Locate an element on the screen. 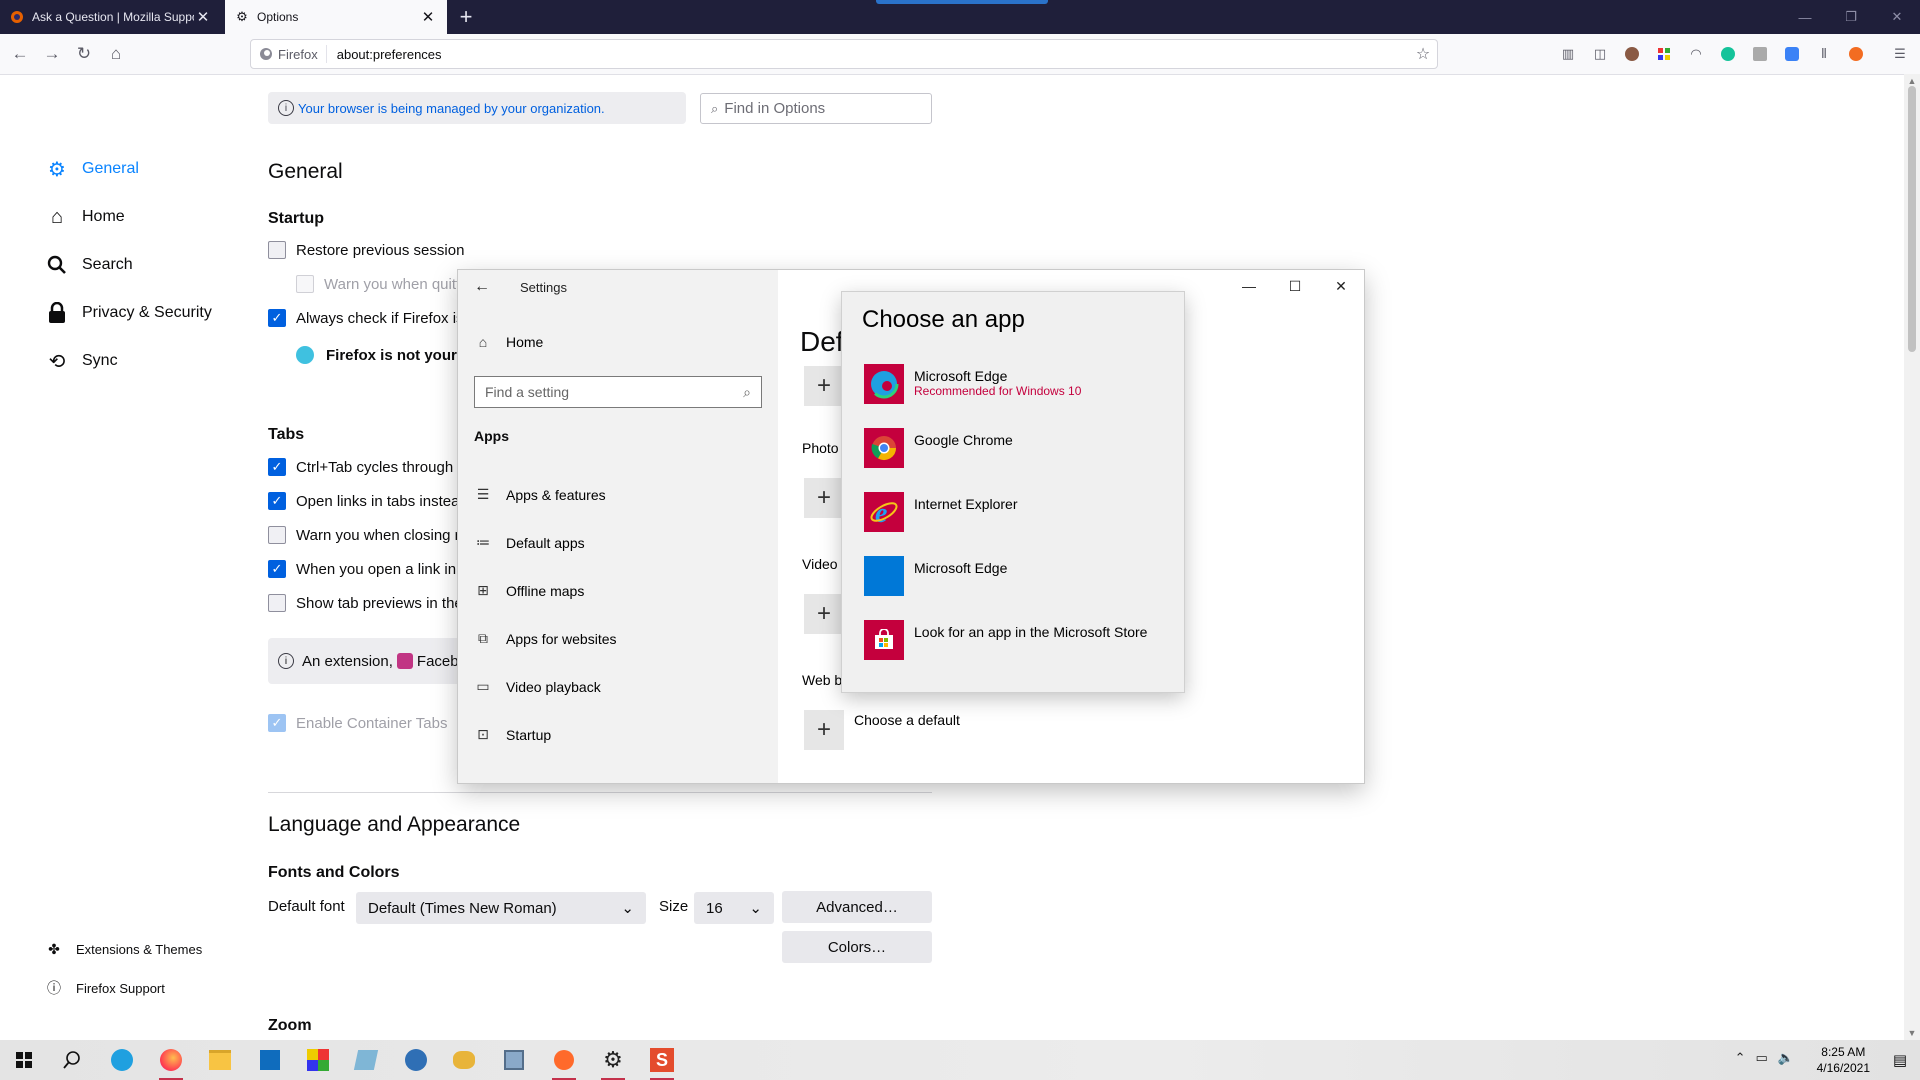 This screenshot has width=1920, height=1080. network-icon: ▭ is located at coordinates (1762, 1058).